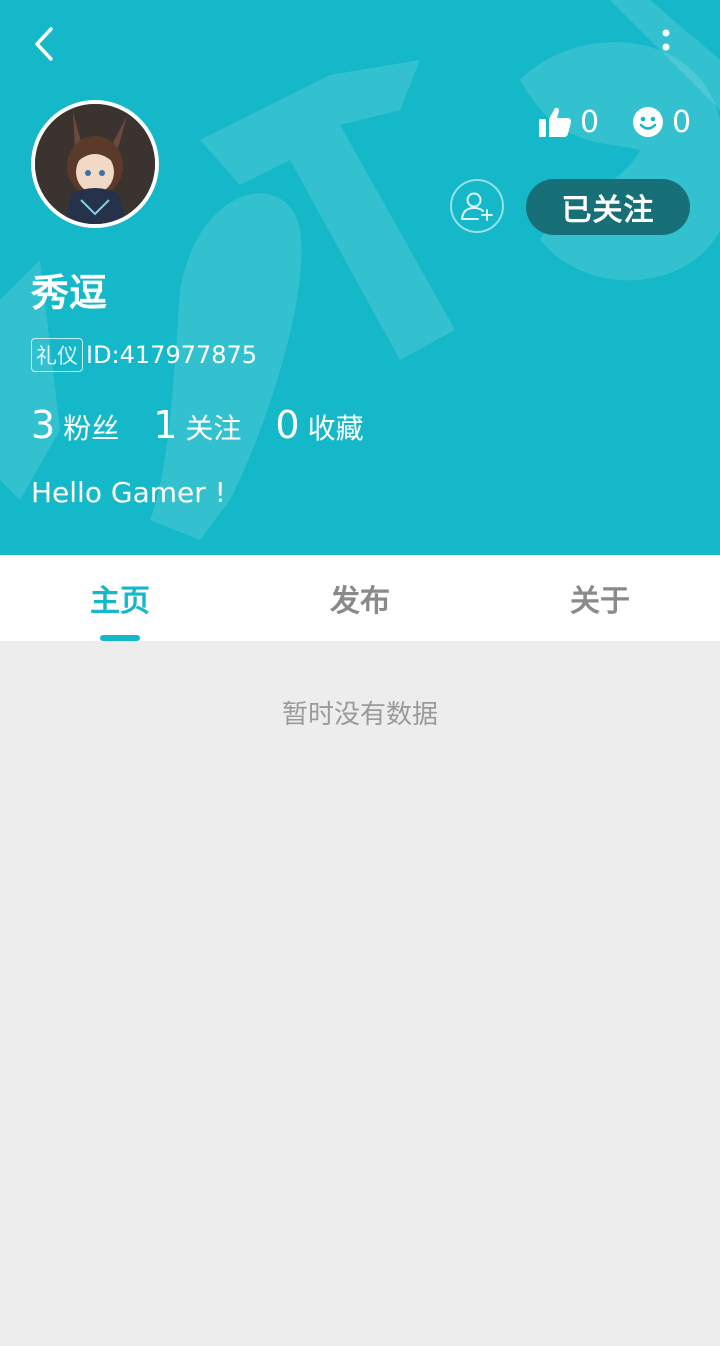 The height and width of the screenshot is (1346, 720). I want to click on fans-label: 粉丝, so click(91, 427).